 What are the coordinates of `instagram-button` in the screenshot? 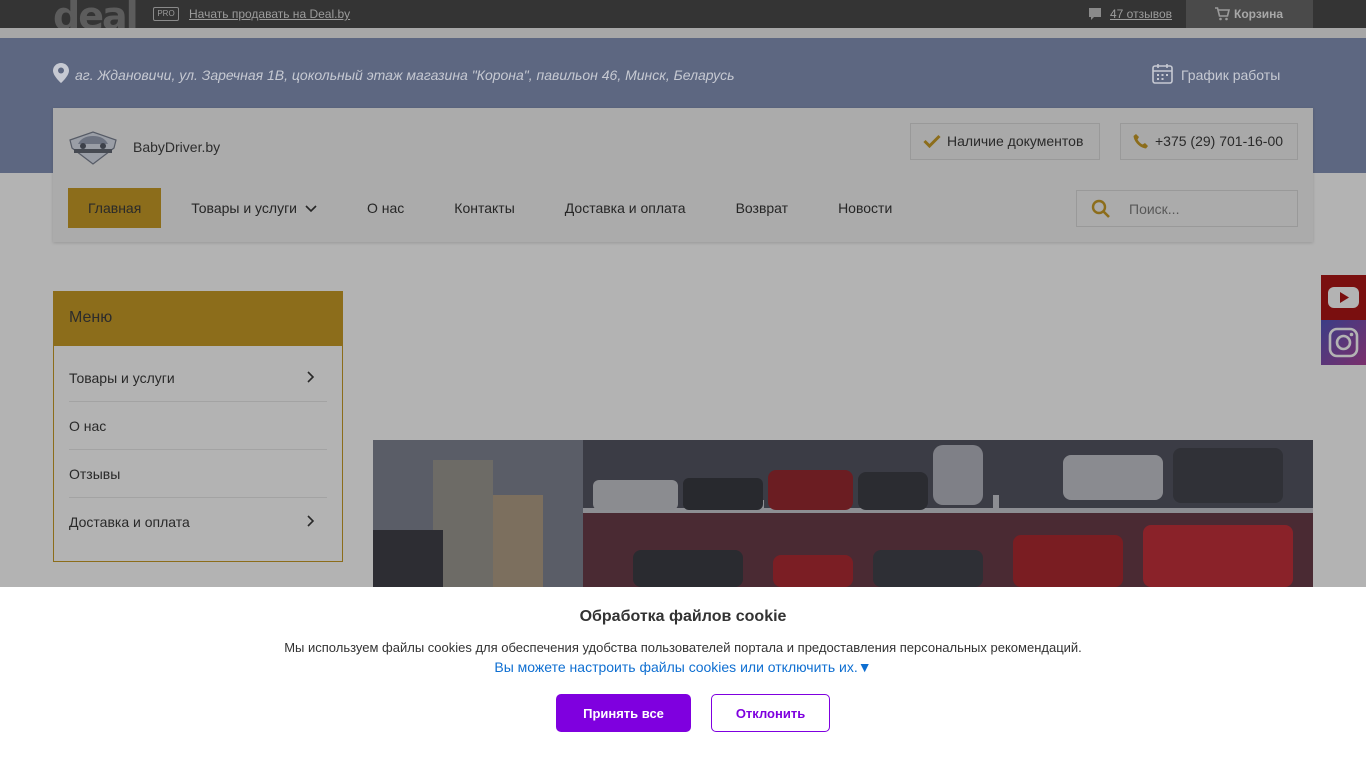 It's located at (1343, 342).